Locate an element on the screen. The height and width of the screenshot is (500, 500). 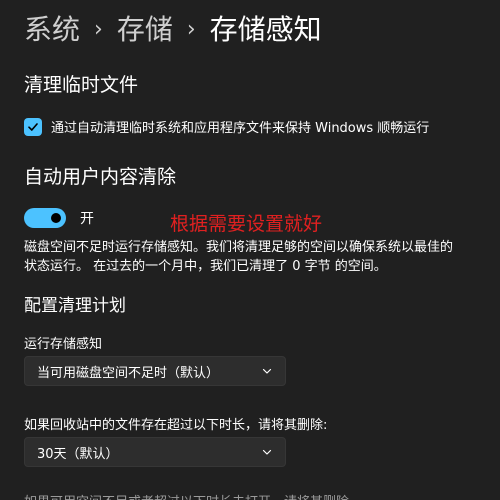
storage-sense-toggle is located at coordinates (45, 218).